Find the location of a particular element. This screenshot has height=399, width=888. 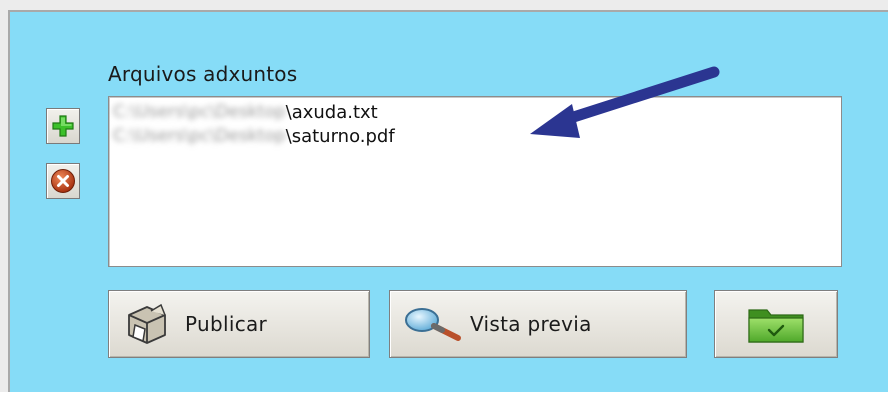

remove-attachment-button is located at coordinates (63, 181).